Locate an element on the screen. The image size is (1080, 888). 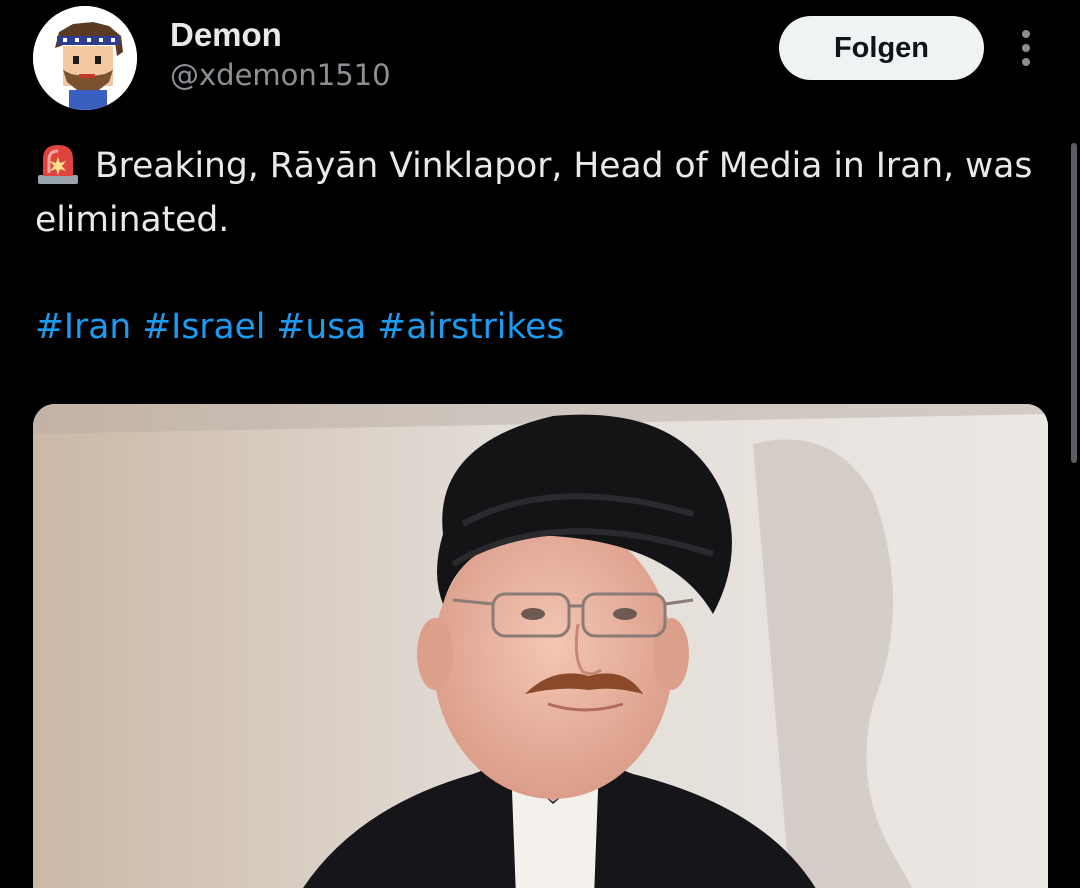
avatar is located at coordinates (85, 58).